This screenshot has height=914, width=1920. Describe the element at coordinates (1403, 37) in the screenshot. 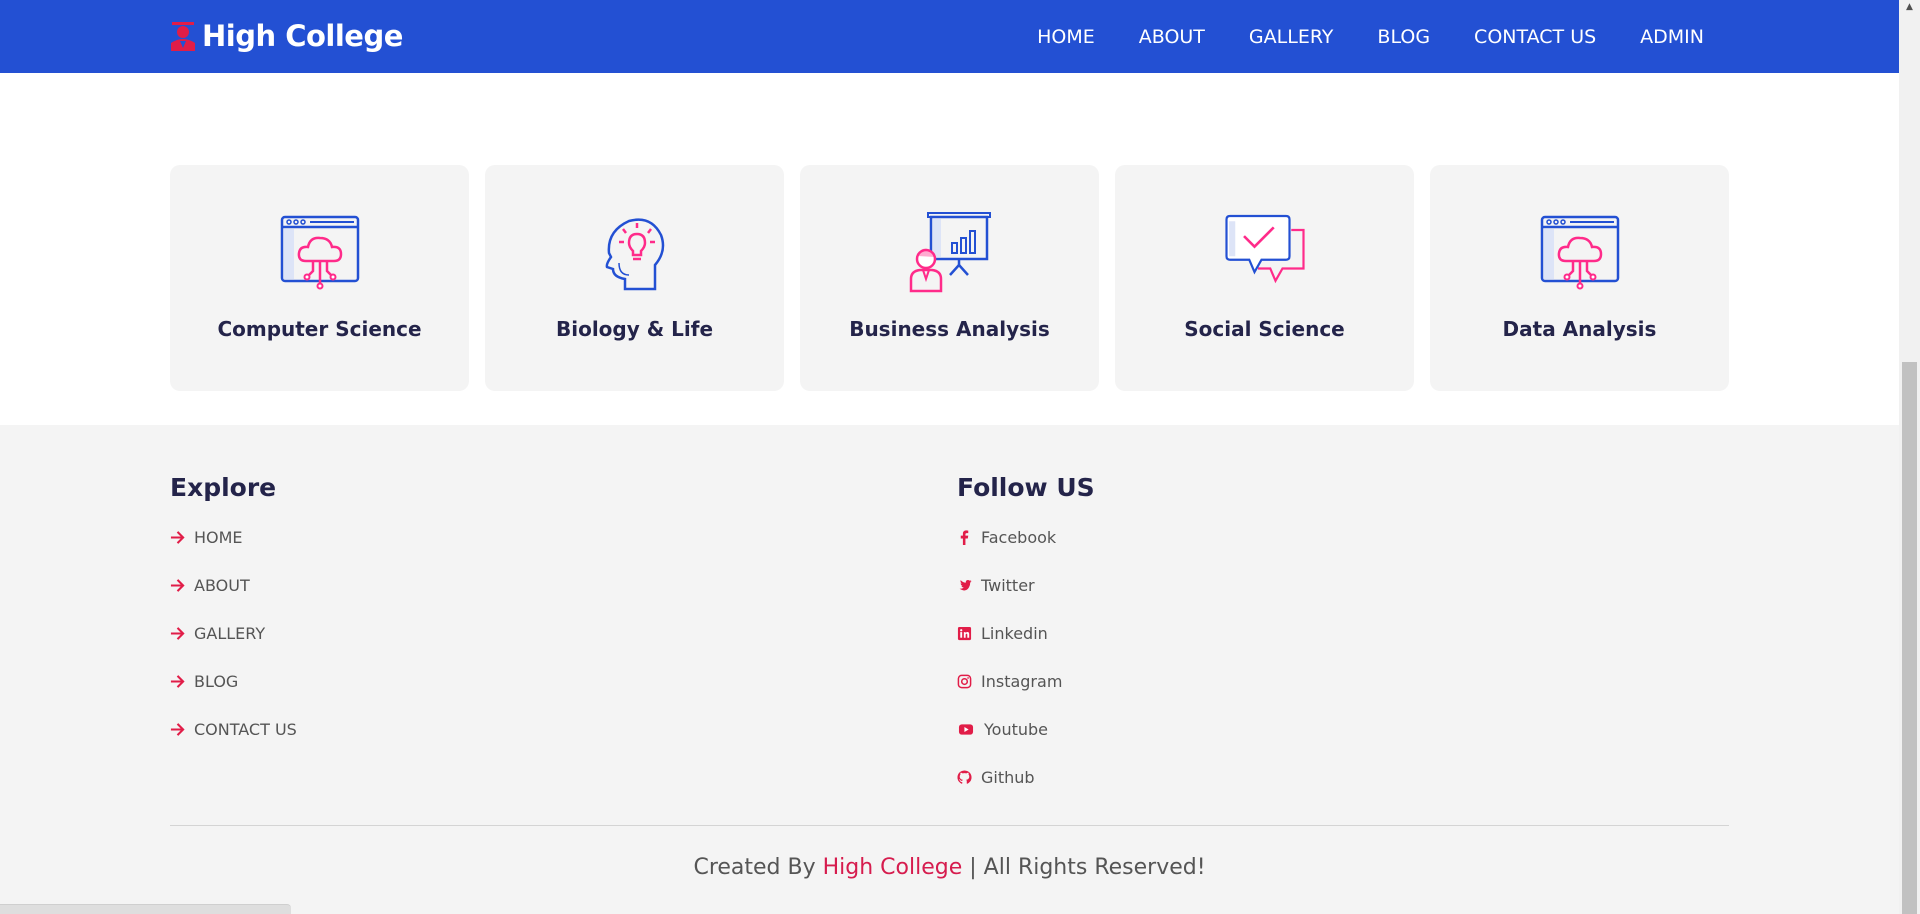

I see `nav-blog: BLOG` at that location.